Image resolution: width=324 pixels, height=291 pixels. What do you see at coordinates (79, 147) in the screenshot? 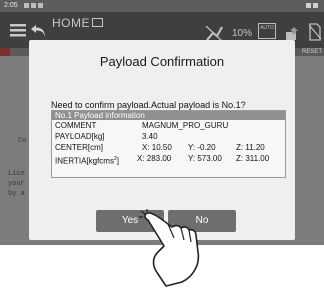
I see `center-label: CENTER[cm]` at bounding box center [79, 147].